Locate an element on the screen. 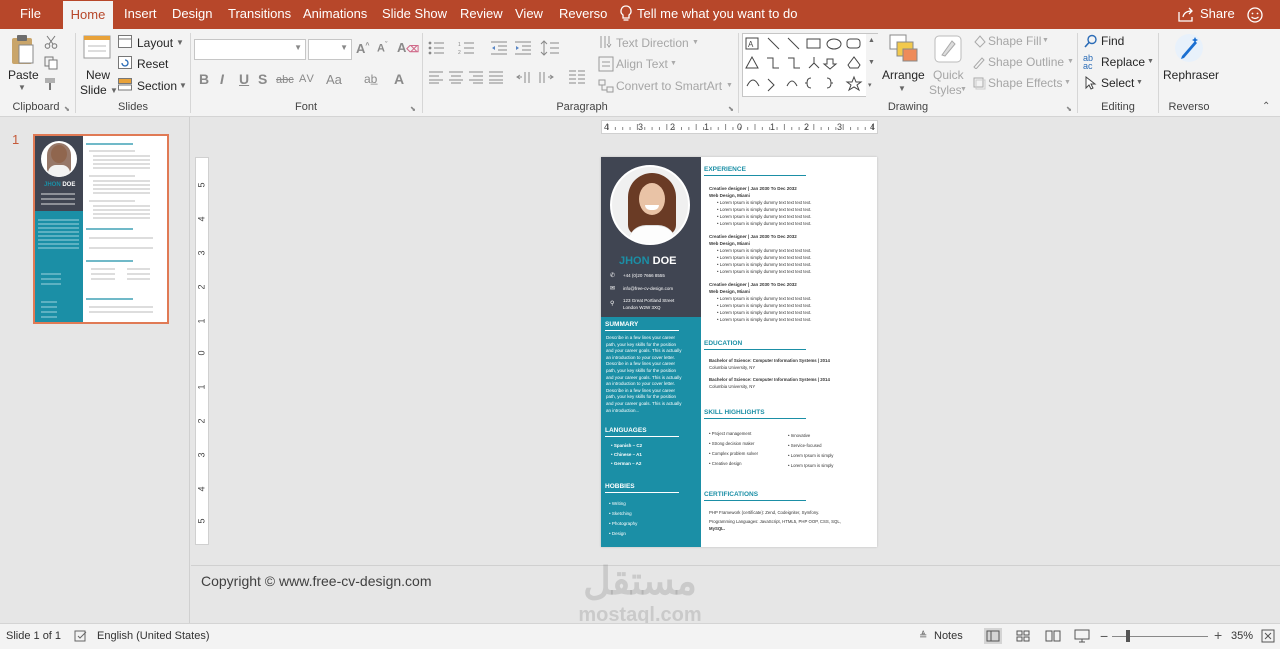 Image resolution: width=1280 pixels, height=649 pixels. align-text-button: Align Text is located at coordinates (642, 64).